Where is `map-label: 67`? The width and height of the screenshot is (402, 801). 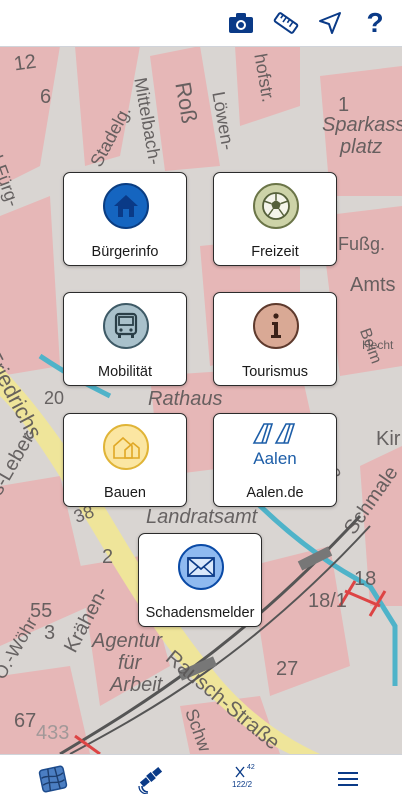 map-label: 67 is located at coordinates (25, 721).